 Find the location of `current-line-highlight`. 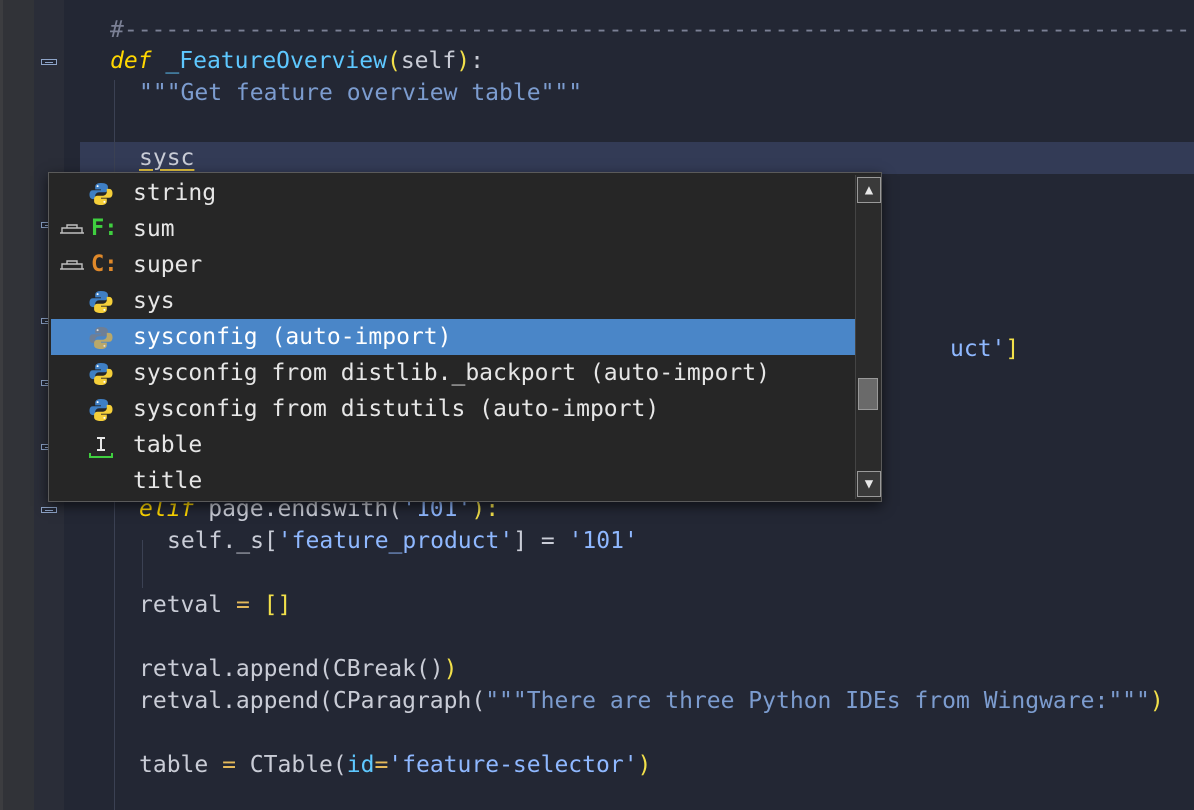

current-line-highlight is located at coordinates (637, 158).